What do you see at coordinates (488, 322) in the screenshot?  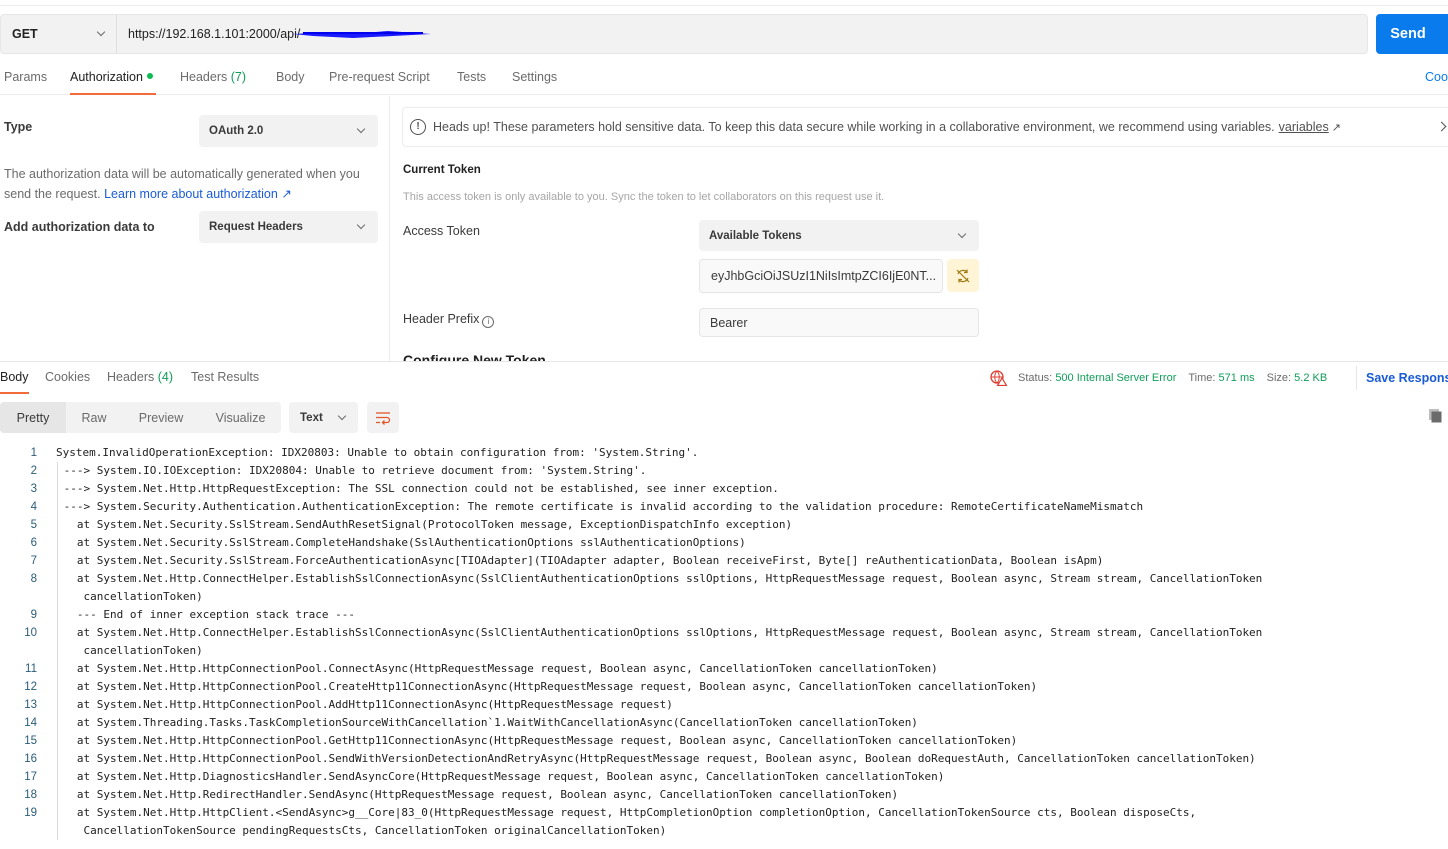 I see `info-icon: i` at bounding box center [488, 322].